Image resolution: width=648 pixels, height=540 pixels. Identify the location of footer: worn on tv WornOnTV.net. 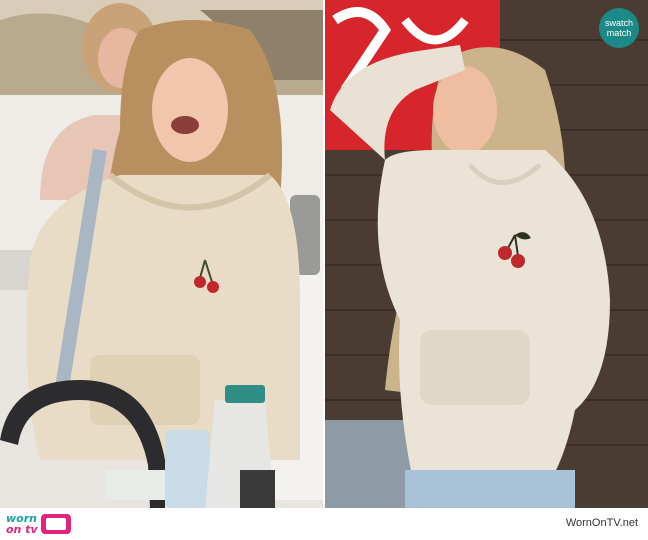
(324, 524).